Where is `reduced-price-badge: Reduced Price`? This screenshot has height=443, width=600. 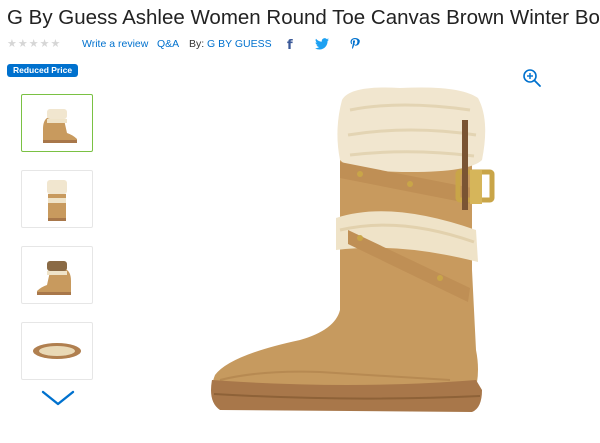
reduced-price-badge: Reduced Price is located at coordinates (43, 70).